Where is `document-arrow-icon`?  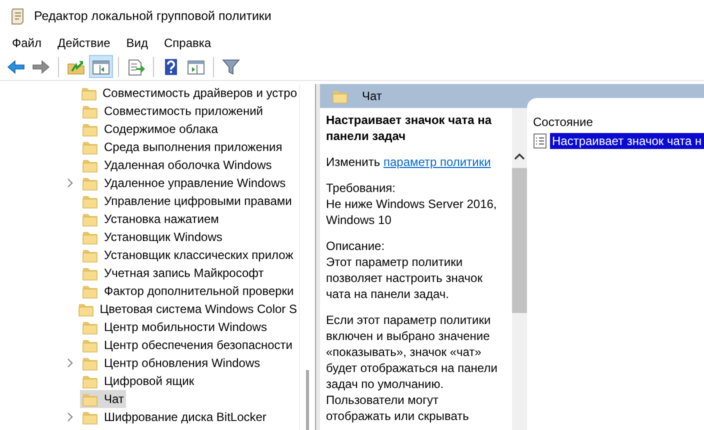
document-arrow-icon is located at coordinates (136, 67).